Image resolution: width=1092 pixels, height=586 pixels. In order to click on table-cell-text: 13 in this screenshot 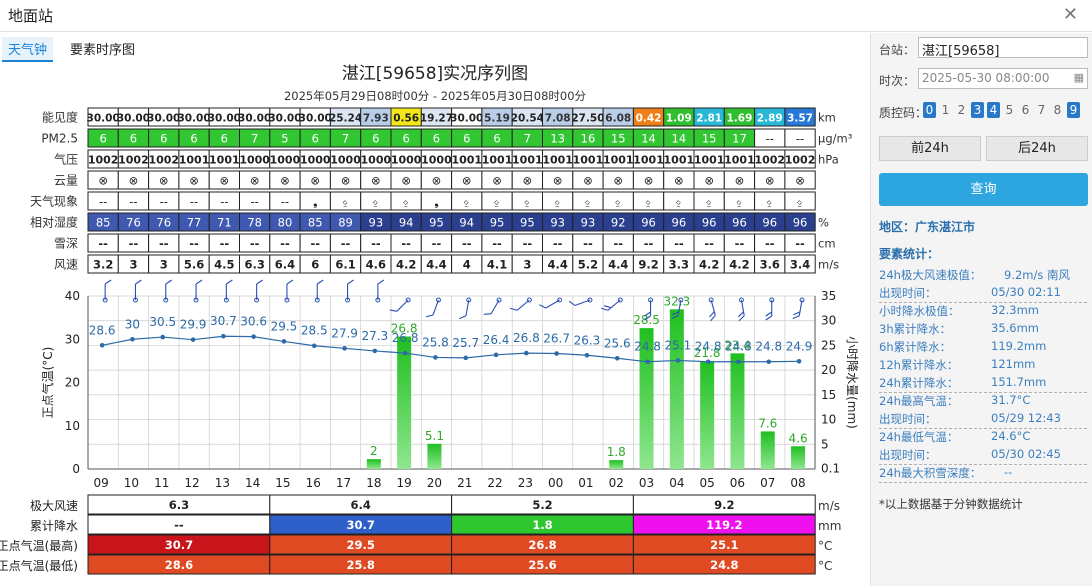, I will do `click(557, 139)`.